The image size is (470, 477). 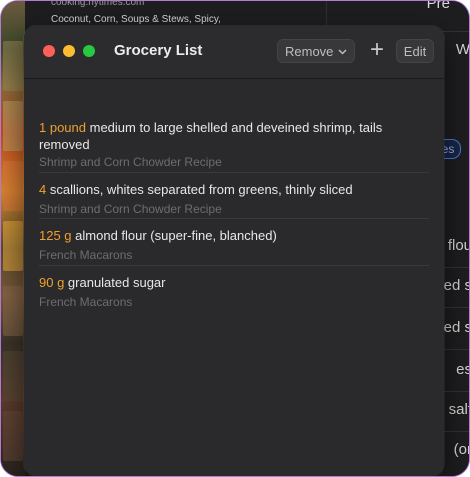 What do you see at coordinates (438, 6) in the screenshot?
I see `background-text: Pre` at bounding box center [438, 6].